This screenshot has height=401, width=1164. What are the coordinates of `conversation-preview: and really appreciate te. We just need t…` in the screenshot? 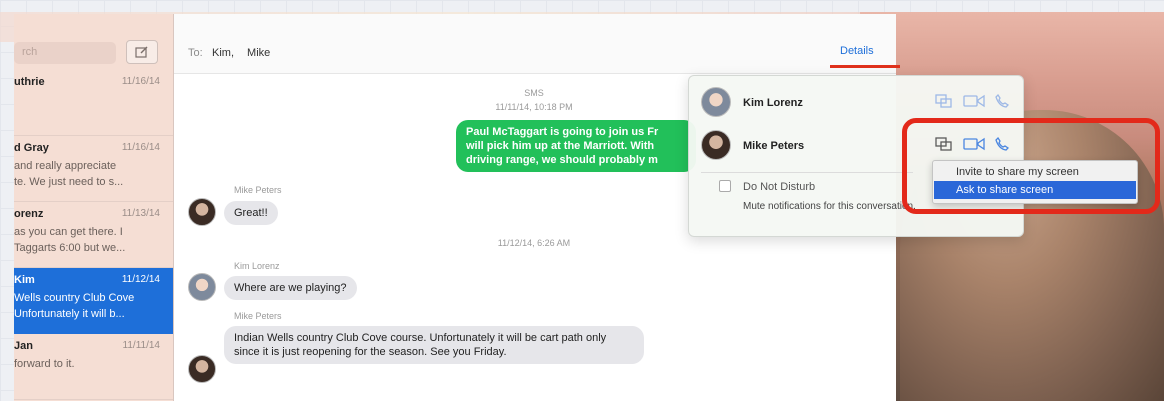 It's located at (69, 174).